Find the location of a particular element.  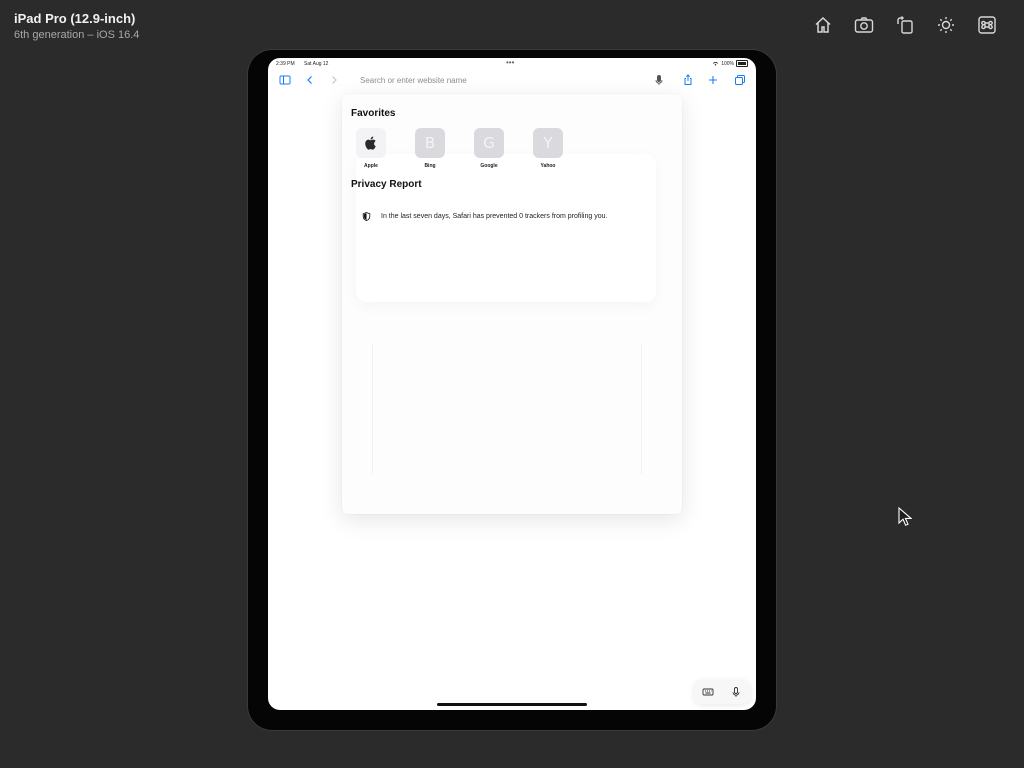

command-icon is located at coordinates (987, 25).